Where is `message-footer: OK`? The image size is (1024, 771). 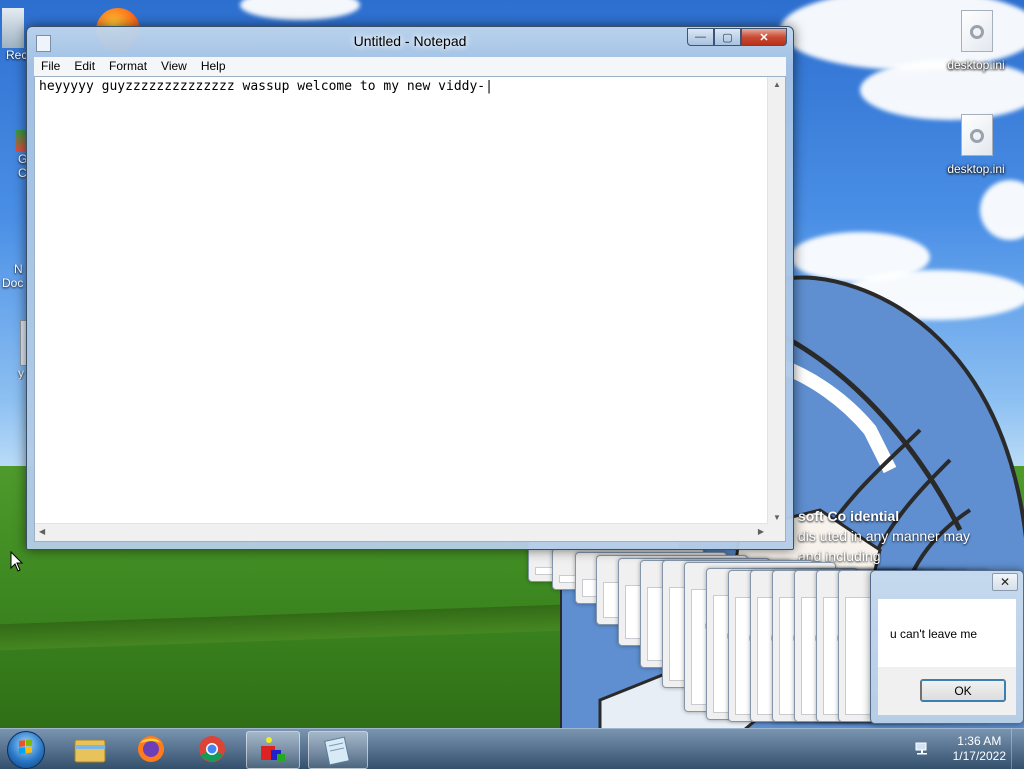
message-footer: OK is located at coordinates (947, 691).